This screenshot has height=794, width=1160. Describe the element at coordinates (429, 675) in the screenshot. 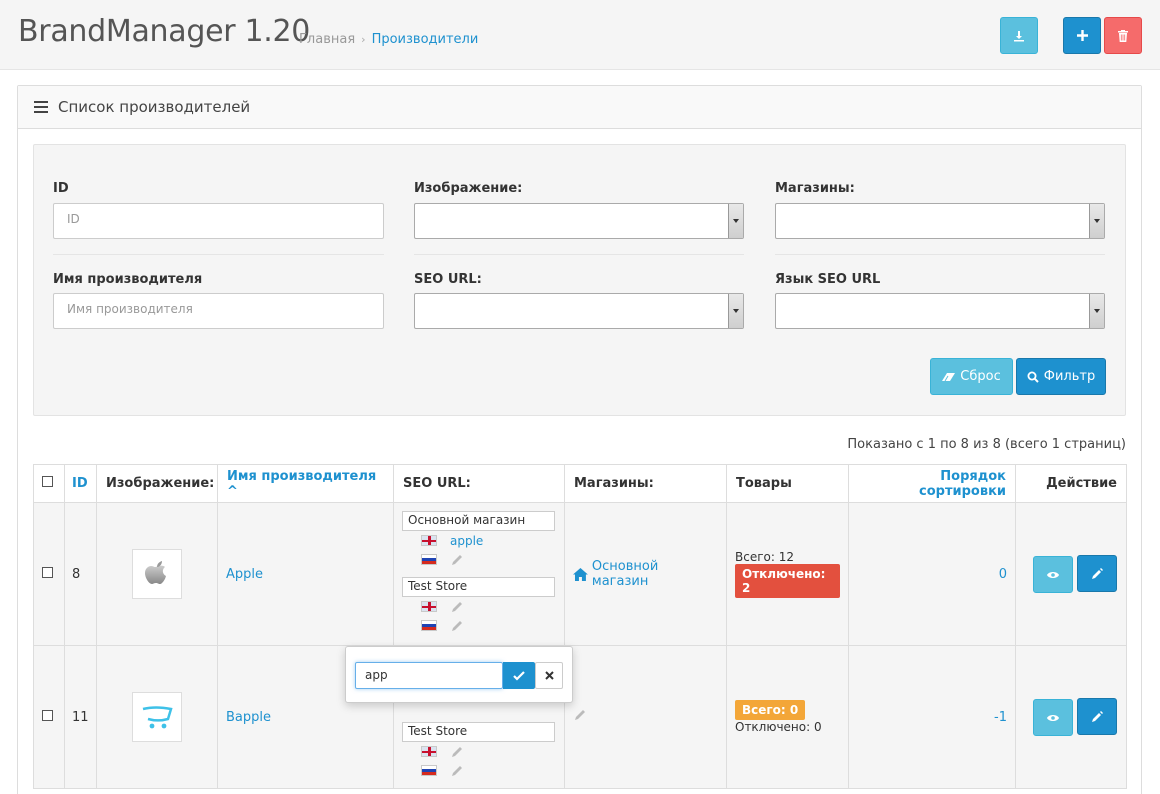

I see `inline-edit-input: app` at that location.